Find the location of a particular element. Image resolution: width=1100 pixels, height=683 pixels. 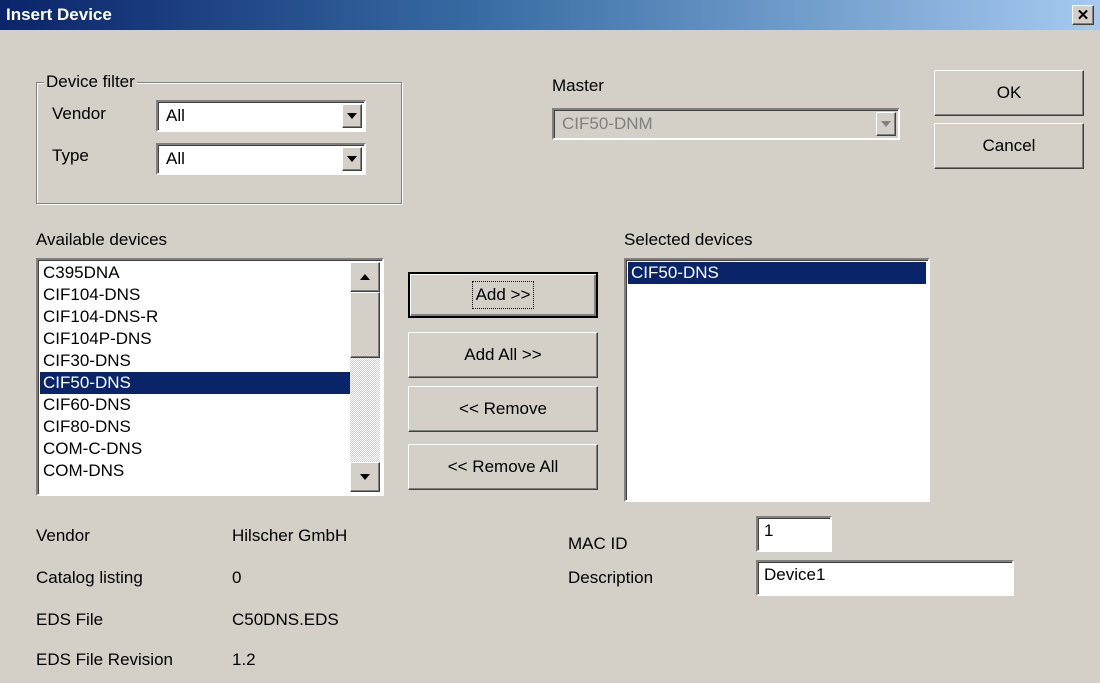

eds-file-revision-value: 1.2 is located at coordinates (244, 659).